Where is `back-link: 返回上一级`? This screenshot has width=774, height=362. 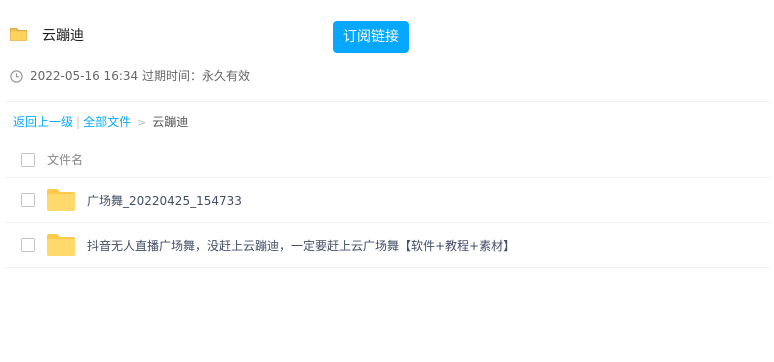
back-link: 返回上一级 is located at coordinates (43, 122).